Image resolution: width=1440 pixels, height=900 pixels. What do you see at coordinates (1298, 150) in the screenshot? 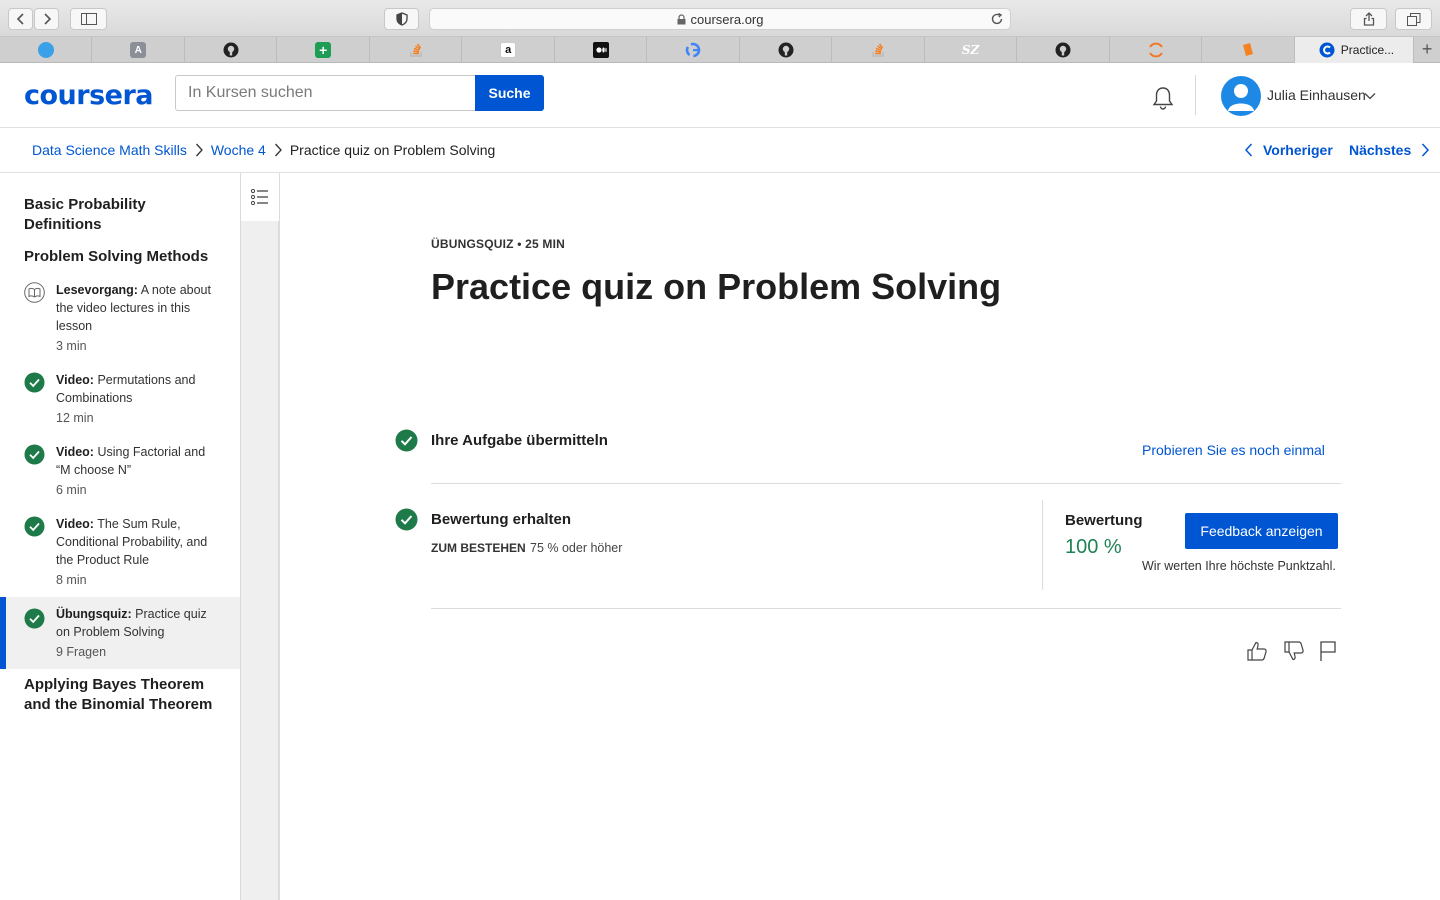
I see `previous-label: Vorheriger` at bounding box center [1298, 150].